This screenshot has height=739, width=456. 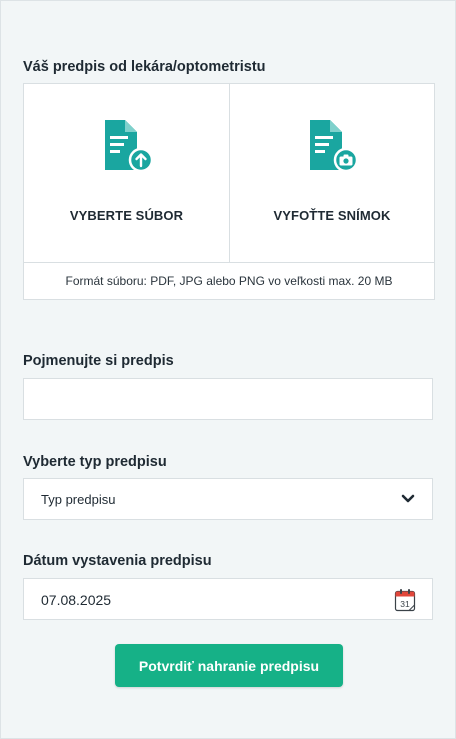 I want to click on document-camera-icon, so click(x=334, y=146).